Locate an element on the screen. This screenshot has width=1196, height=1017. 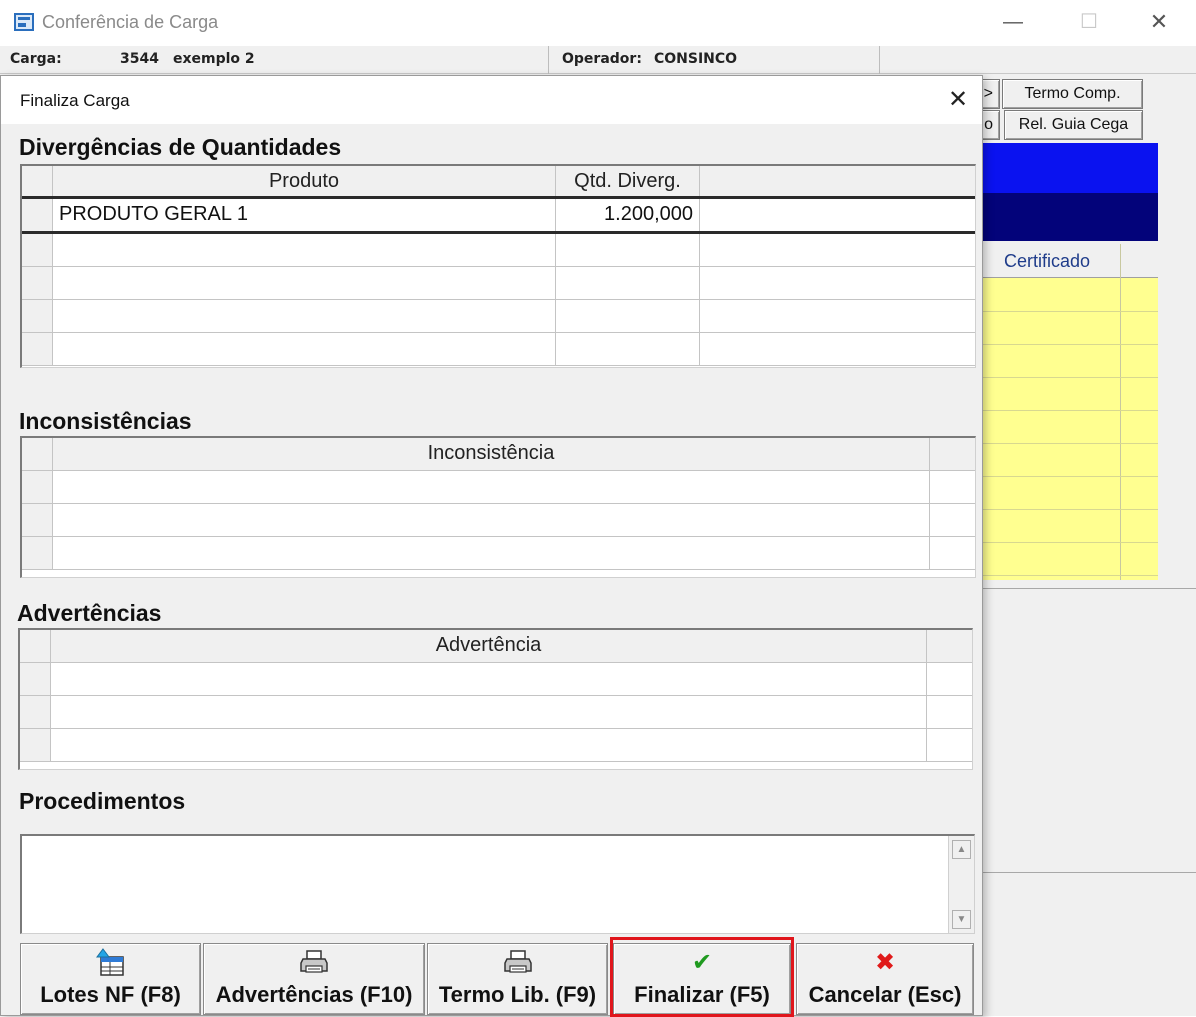
table-icon-graphic is located at coordinates (109, 962).